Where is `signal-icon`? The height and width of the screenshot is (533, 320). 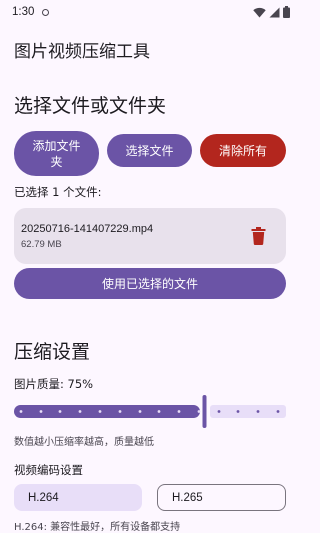 signal-icon is located at coordinates (274, 12).